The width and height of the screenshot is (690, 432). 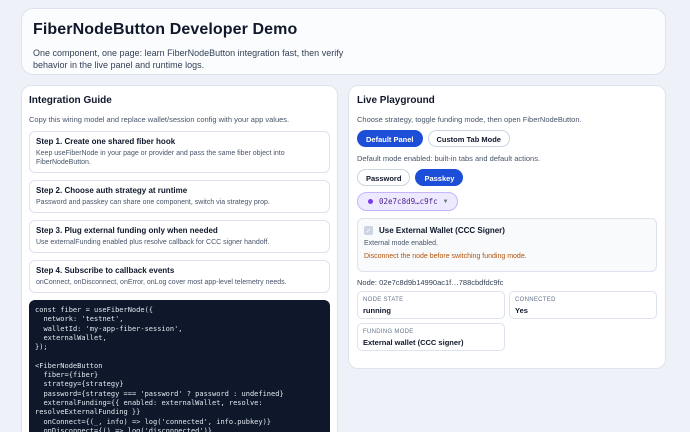 What do you see at coordinates (105, 270) in the screenshot?
I see `step-title: Step 4. Subscribe to callback events` at bounding box center [105, 270].